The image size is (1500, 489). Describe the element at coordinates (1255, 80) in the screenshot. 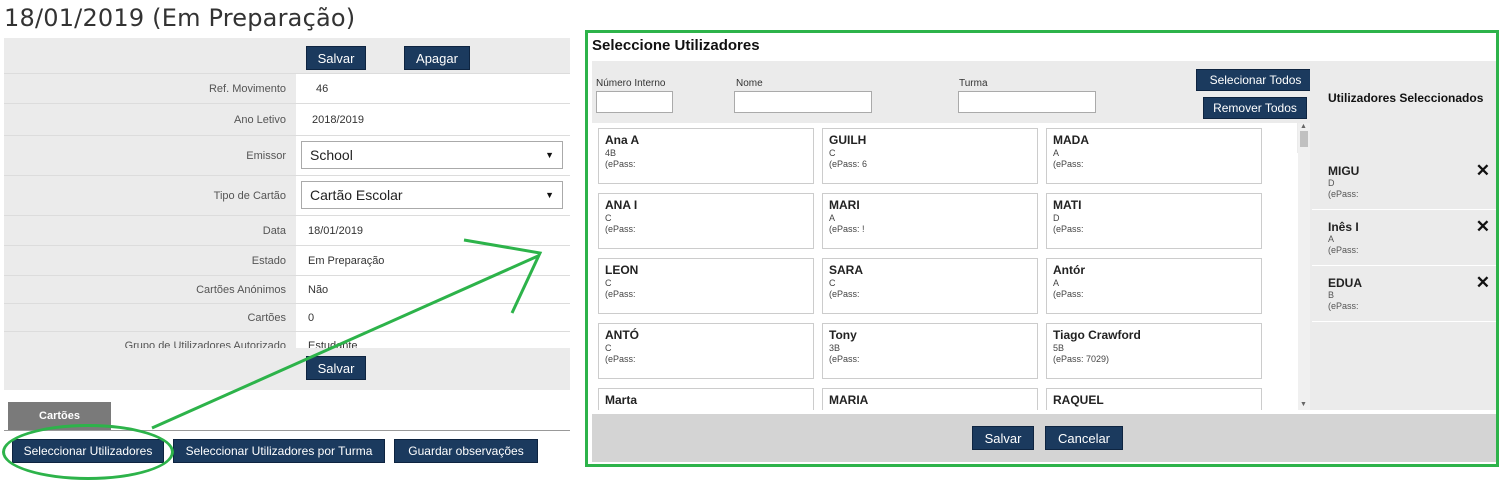

I see `select-all-button: Selecionar Todos` at that location.